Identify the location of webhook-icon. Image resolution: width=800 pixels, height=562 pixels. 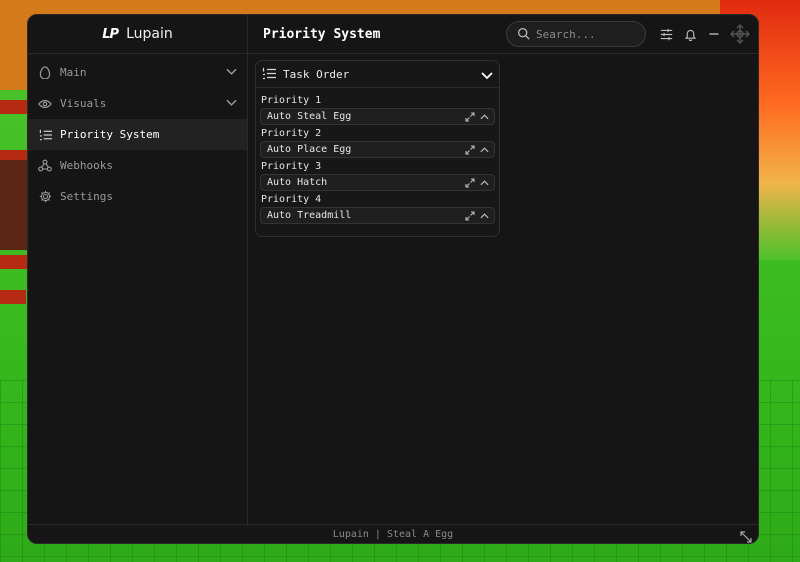
(45, 166).